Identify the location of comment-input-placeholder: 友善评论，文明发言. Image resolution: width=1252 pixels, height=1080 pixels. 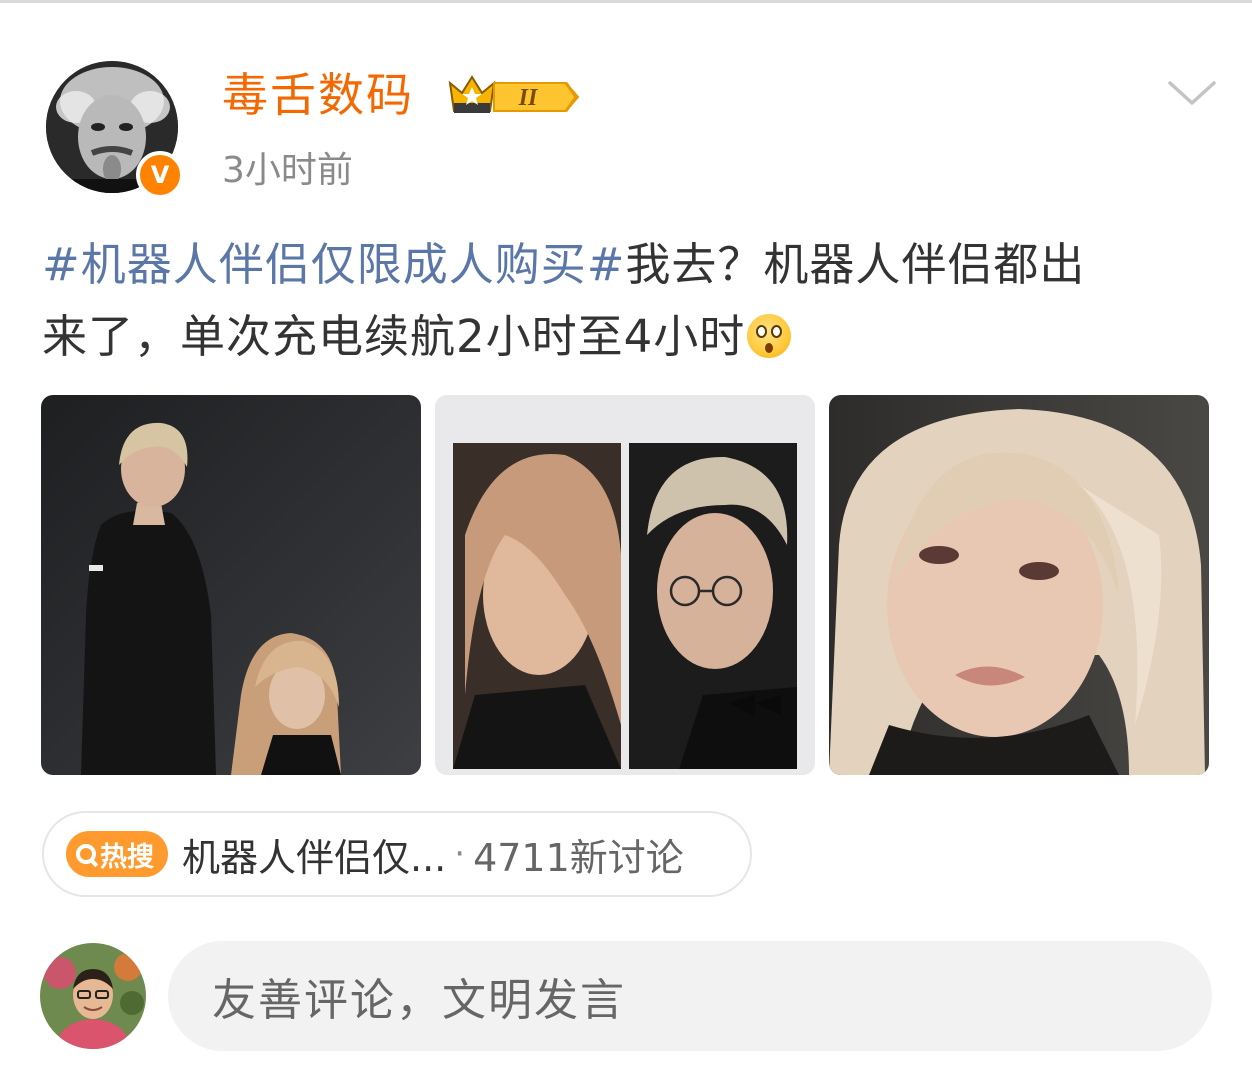
(419, 1000).